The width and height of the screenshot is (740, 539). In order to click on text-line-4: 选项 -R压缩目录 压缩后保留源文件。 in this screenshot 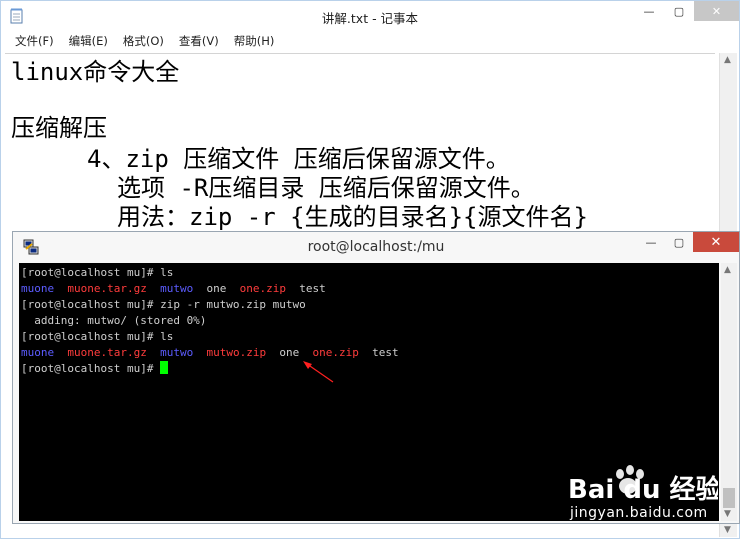, I will do `click(326, 188)`.